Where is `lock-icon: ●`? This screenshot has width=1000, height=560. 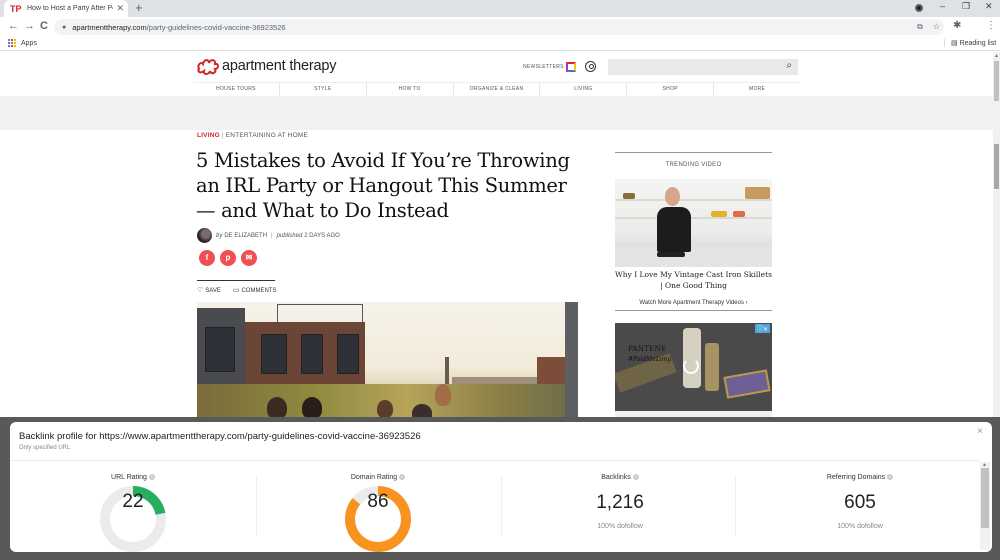
lock-icon: ● is located at coordinates (64, 27).